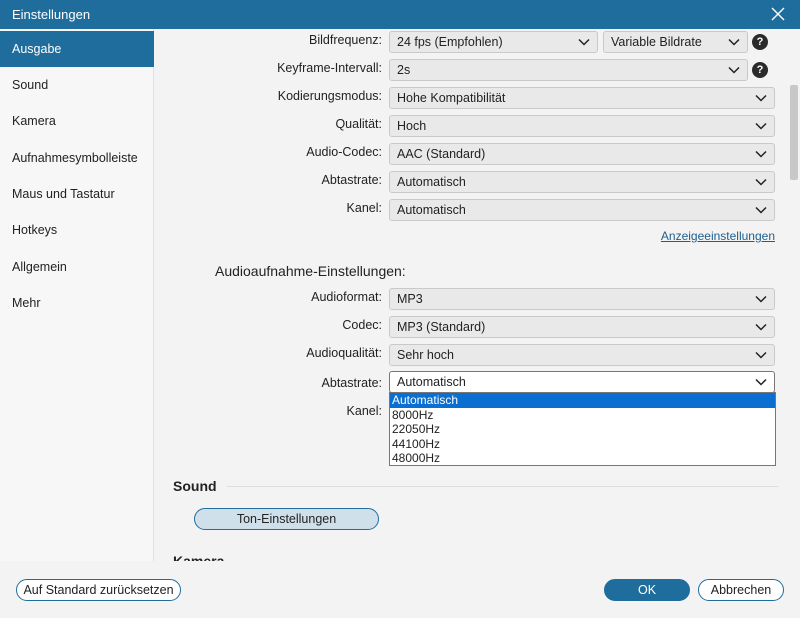  Describe the element at coordinates (582, 299) in the screenshot. I see `audio-format-select: MP3` at that location.